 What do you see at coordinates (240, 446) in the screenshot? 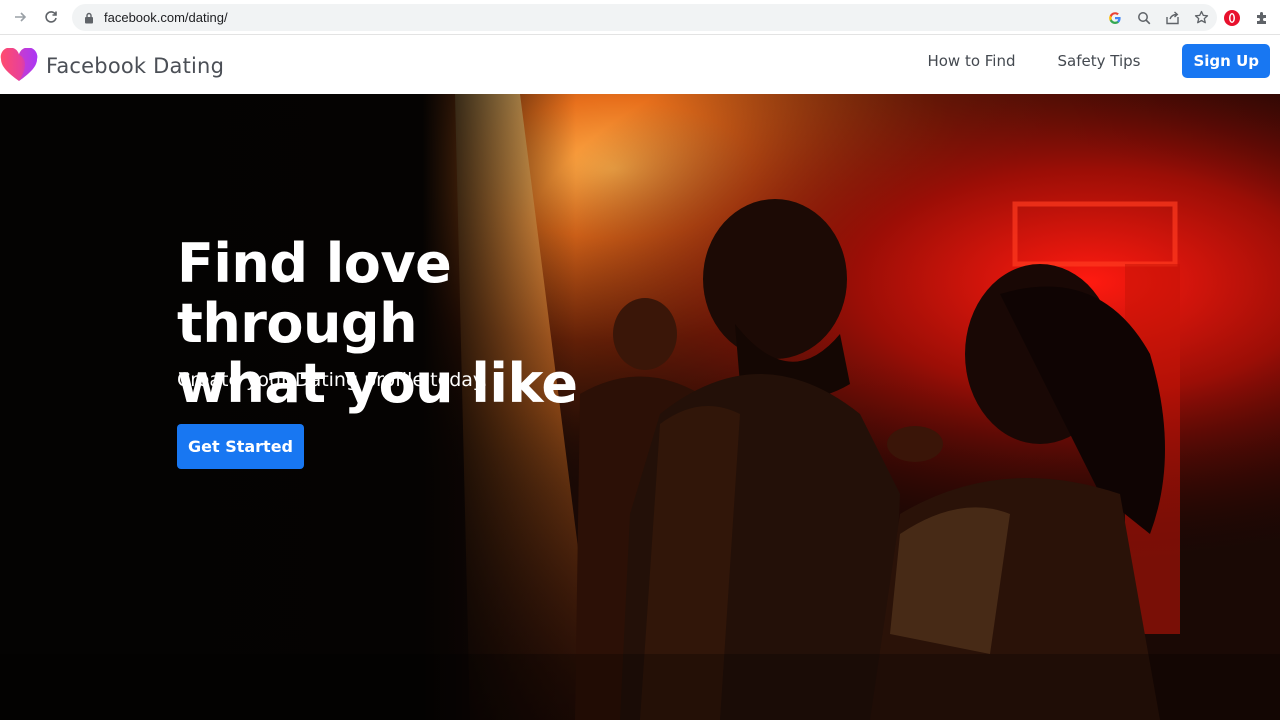
I see `get-started-button: Get Started` at bounding box center [240, 446].